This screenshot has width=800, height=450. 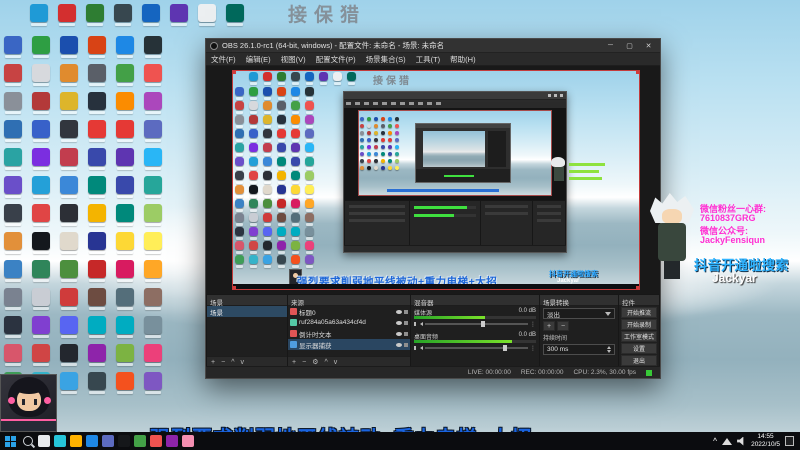 I want to click on source-row: 倒计时文本, so click(x=349, y=333).